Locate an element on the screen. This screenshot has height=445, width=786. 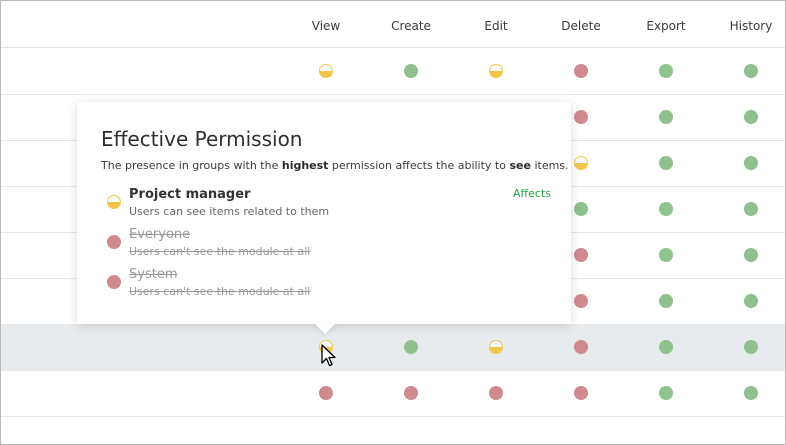
description-emphasis-see: see is located at coordinates (520, 165).